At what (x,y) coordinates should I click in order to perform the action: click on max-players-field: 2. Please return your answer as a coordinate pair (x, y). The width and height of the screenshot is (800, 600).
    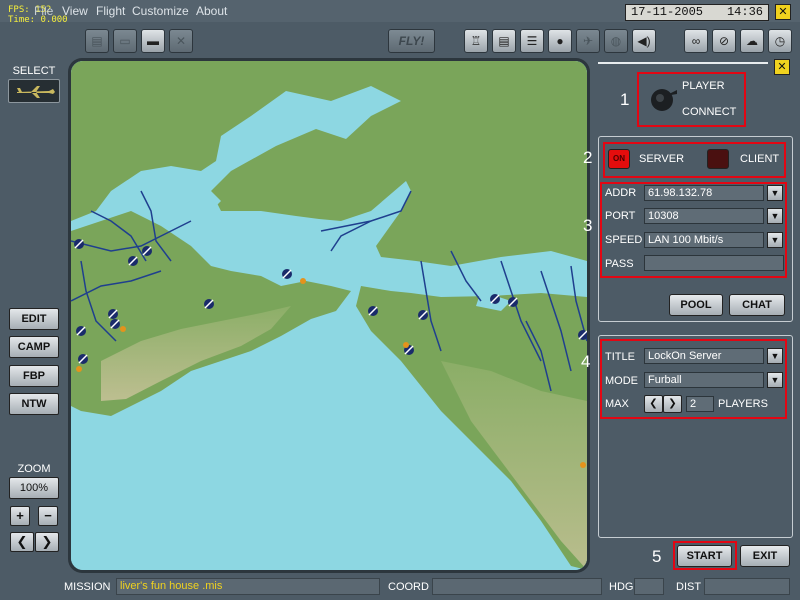
    Looking at the image, I should click on (700, 404).